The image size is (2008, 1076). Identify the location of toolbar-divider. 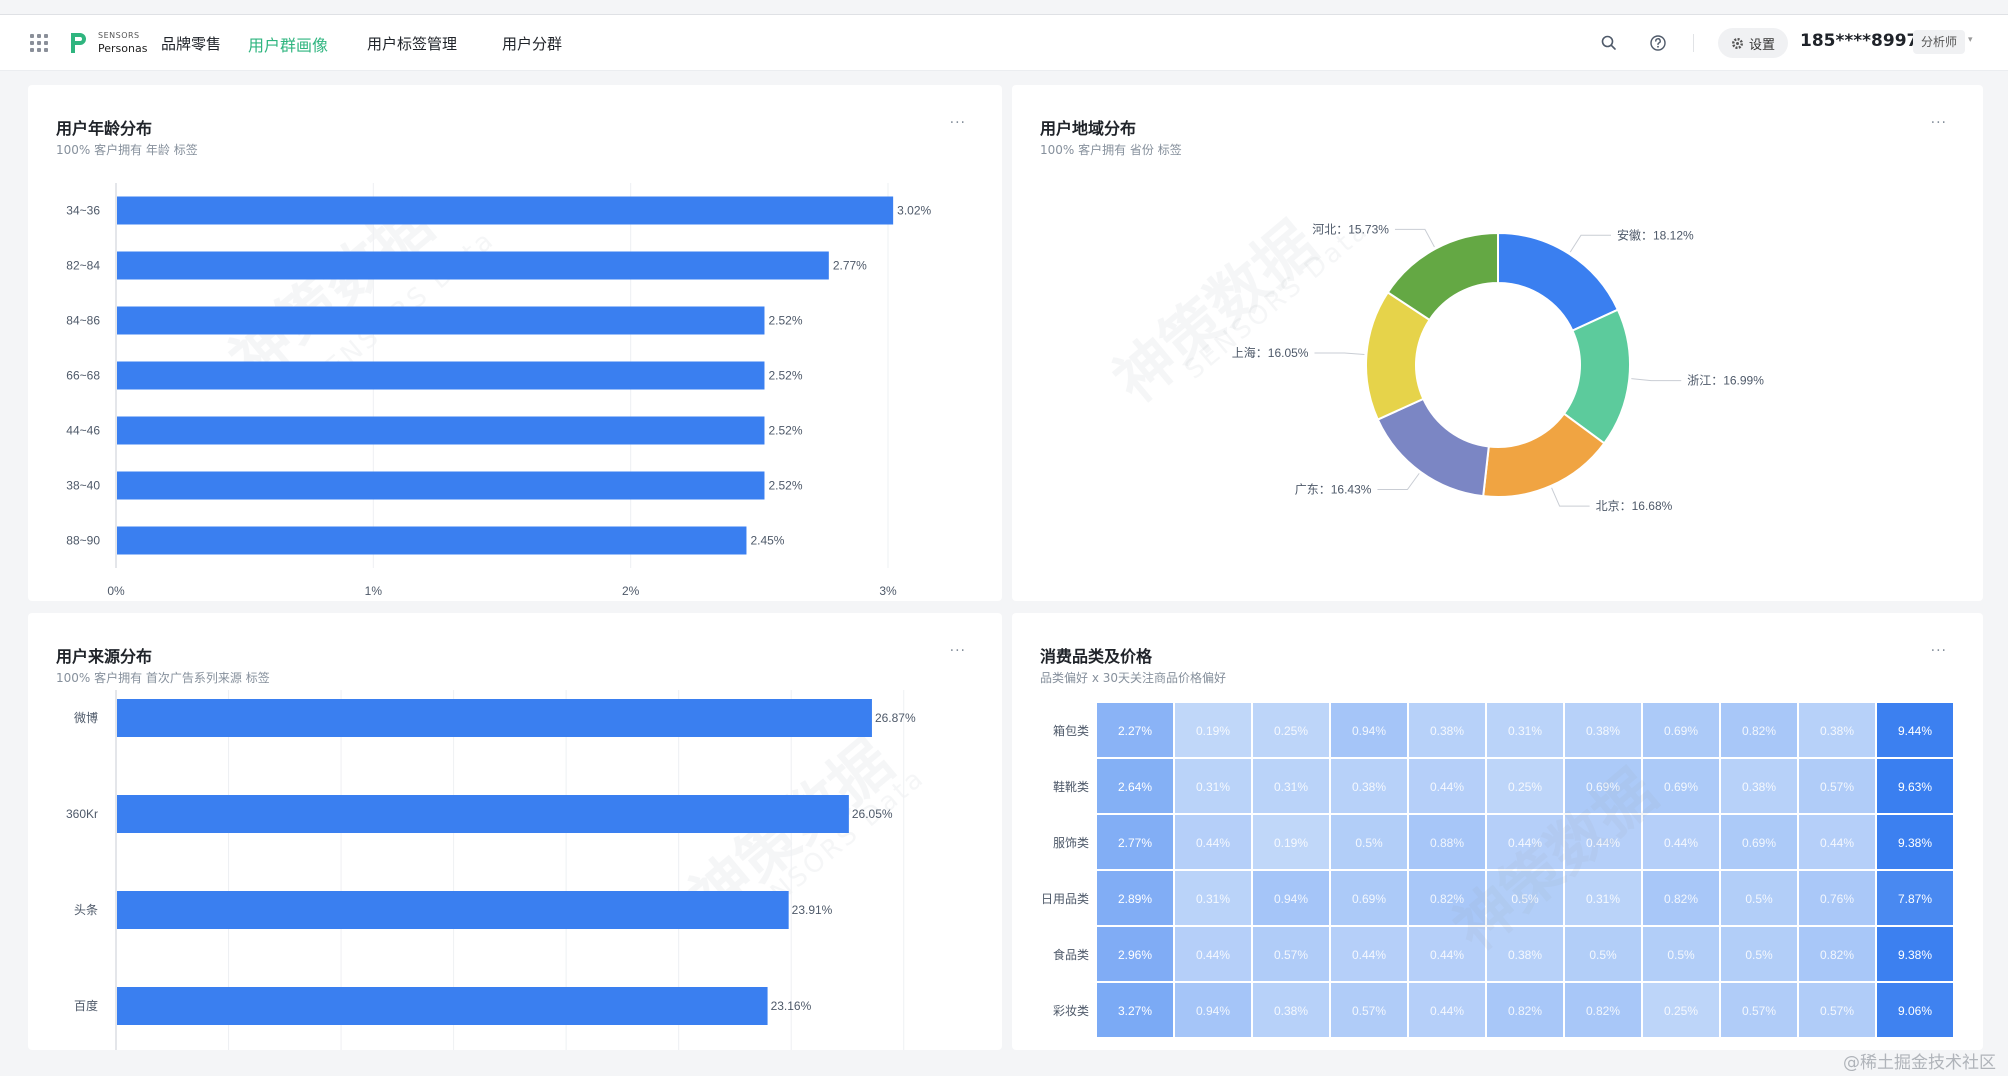
(1693, 43).